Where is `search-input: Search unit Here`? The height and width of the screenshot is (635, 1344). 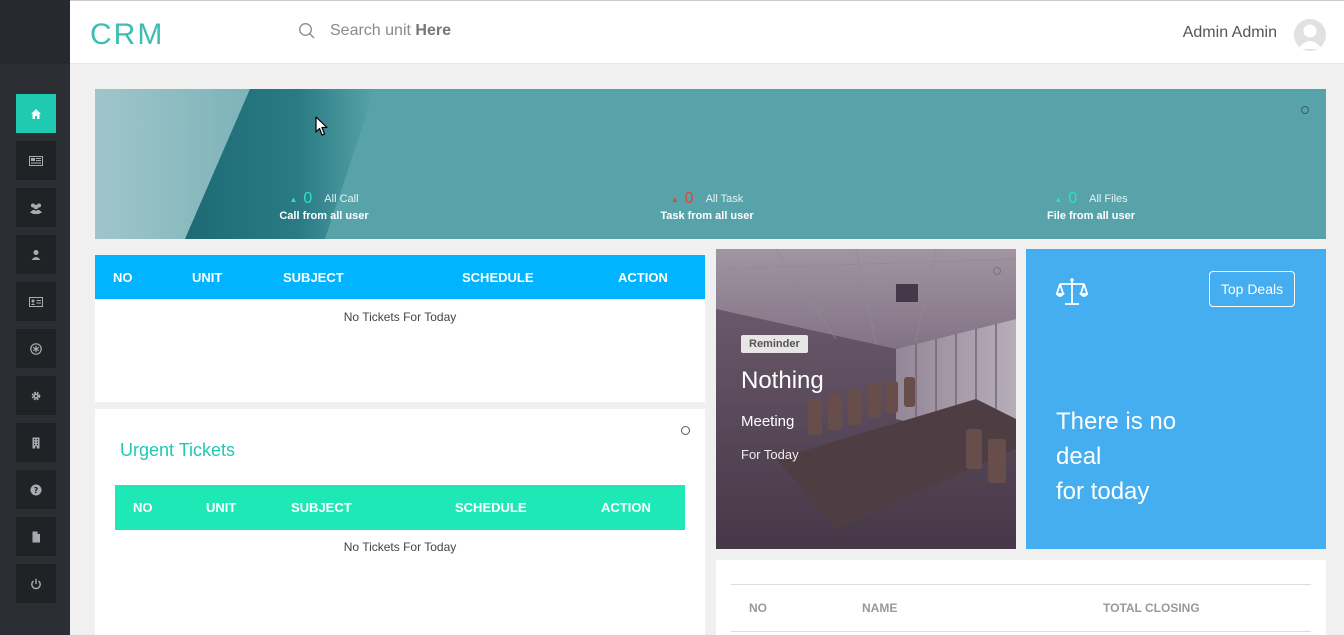
search-input: Search unit Here is located at coordinates (390, 31).